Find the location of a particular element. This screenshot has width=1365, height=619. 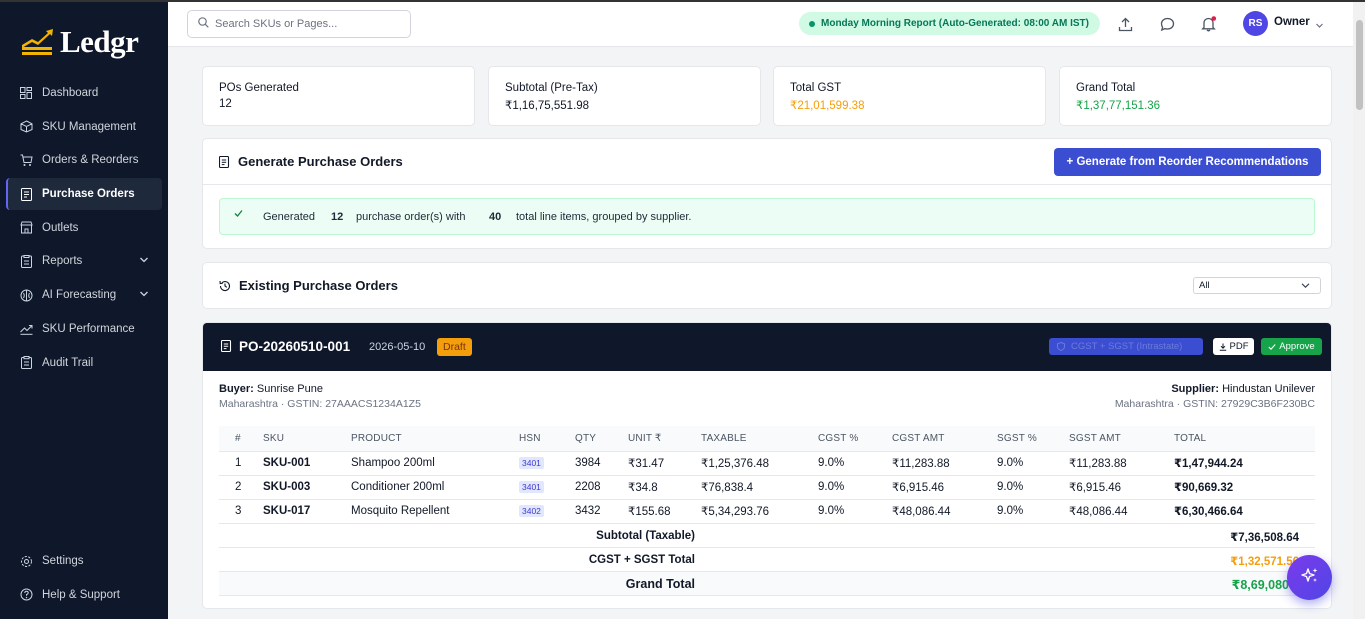

page-scrollbar is located at coordinates (1359, 310).